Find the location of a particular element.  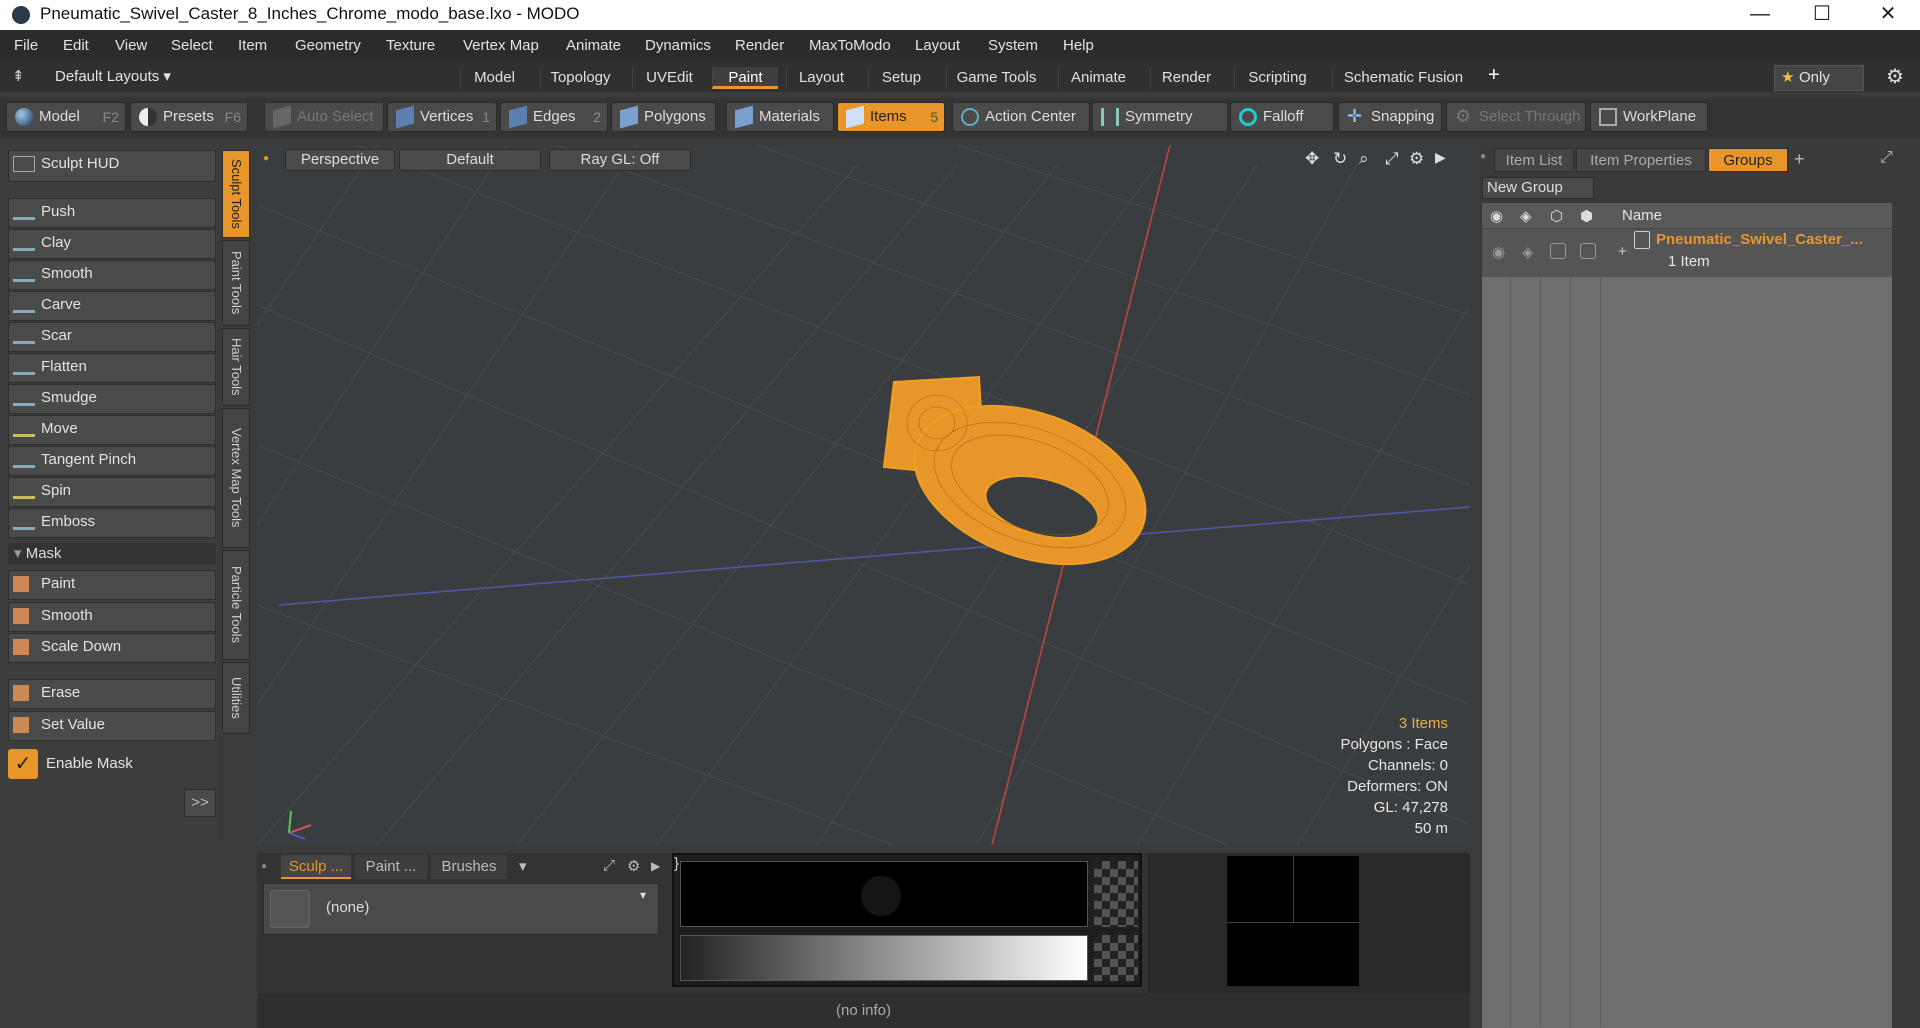

panel-maximize-icon: ⤢ is located at coordinates (1886, 158).